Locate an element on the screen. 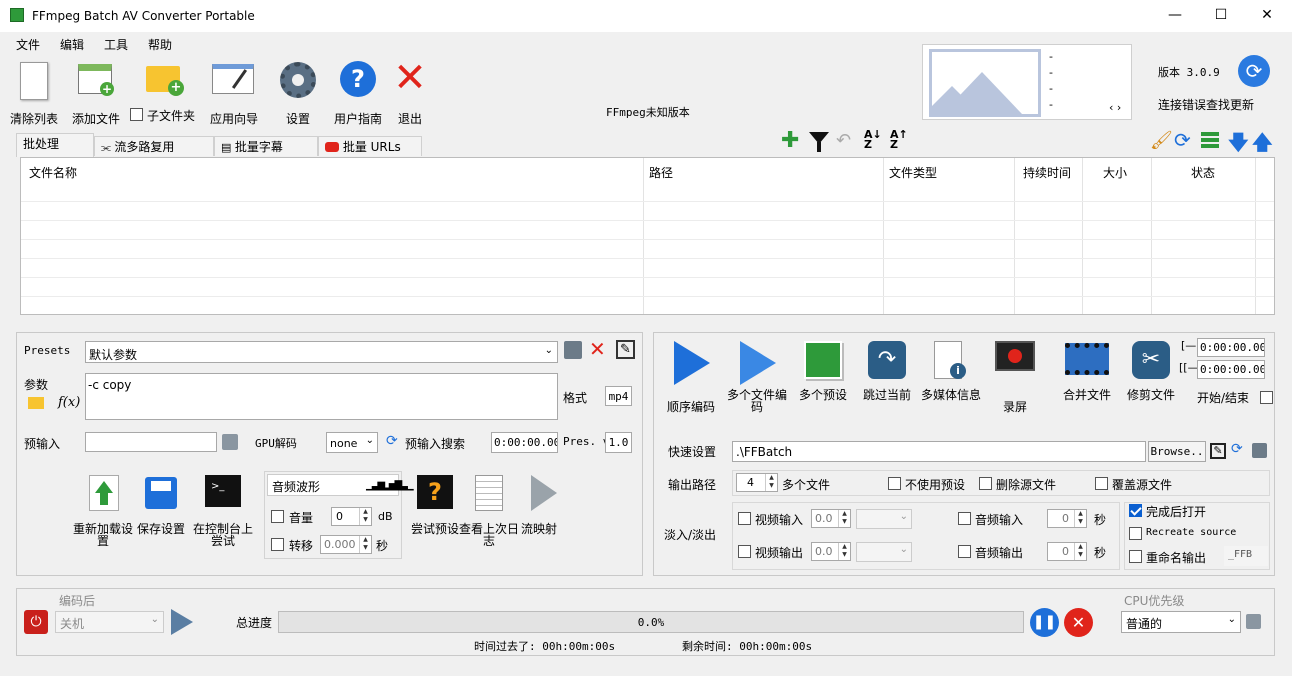  settings-button: 设置 is located at coordinates (298, 93).